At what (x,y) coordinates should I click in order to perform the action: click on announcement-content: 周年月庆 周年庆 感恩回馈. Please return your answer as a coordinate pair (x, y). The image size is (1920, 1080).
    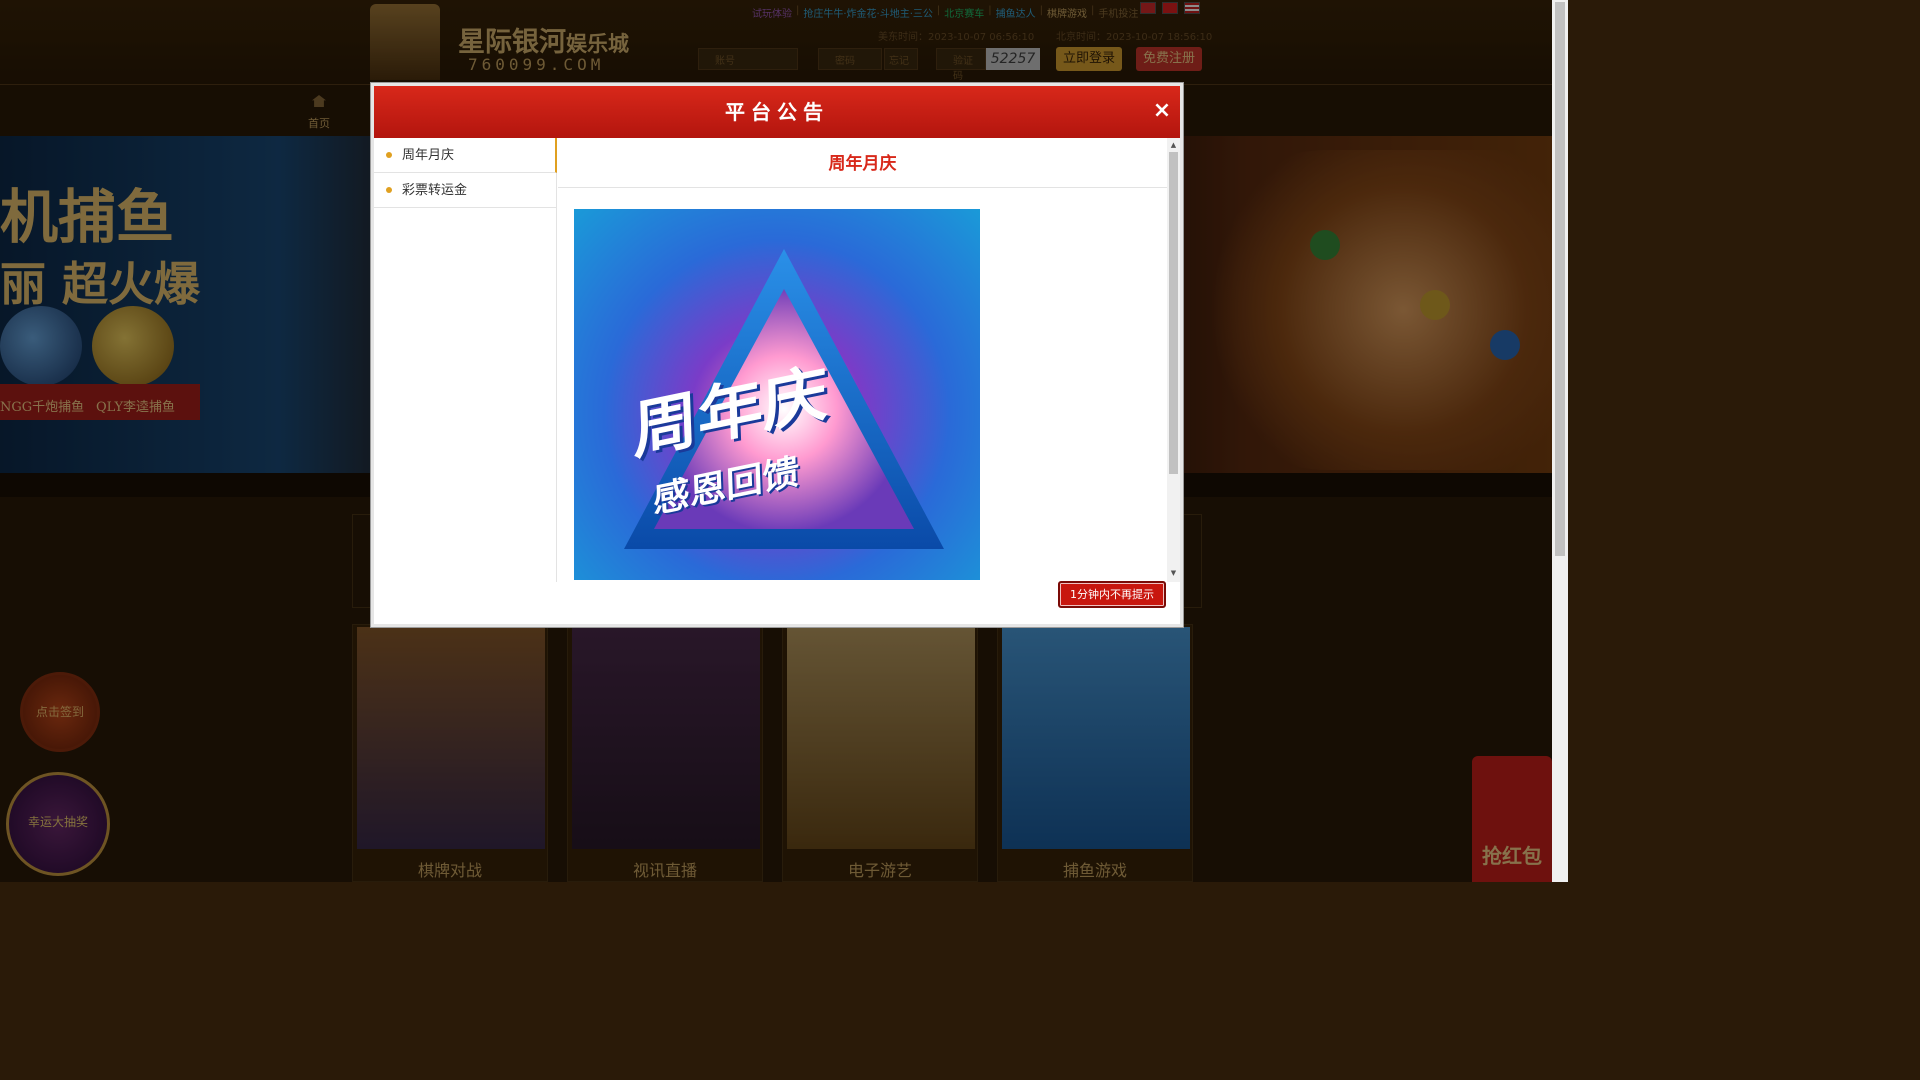
    Looking at the image, I should click on (862, 360).